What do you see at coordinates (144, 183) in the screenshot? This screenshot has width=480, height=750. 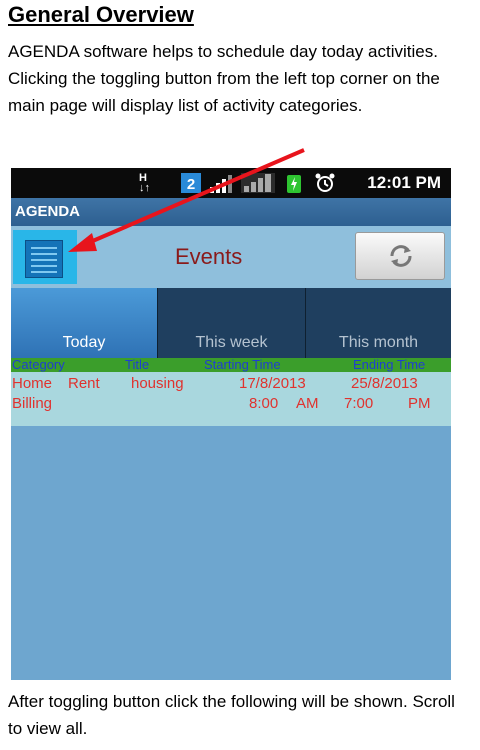 I see `data-arrows-icon: H ↓↑` at bounding box center [144, 183].